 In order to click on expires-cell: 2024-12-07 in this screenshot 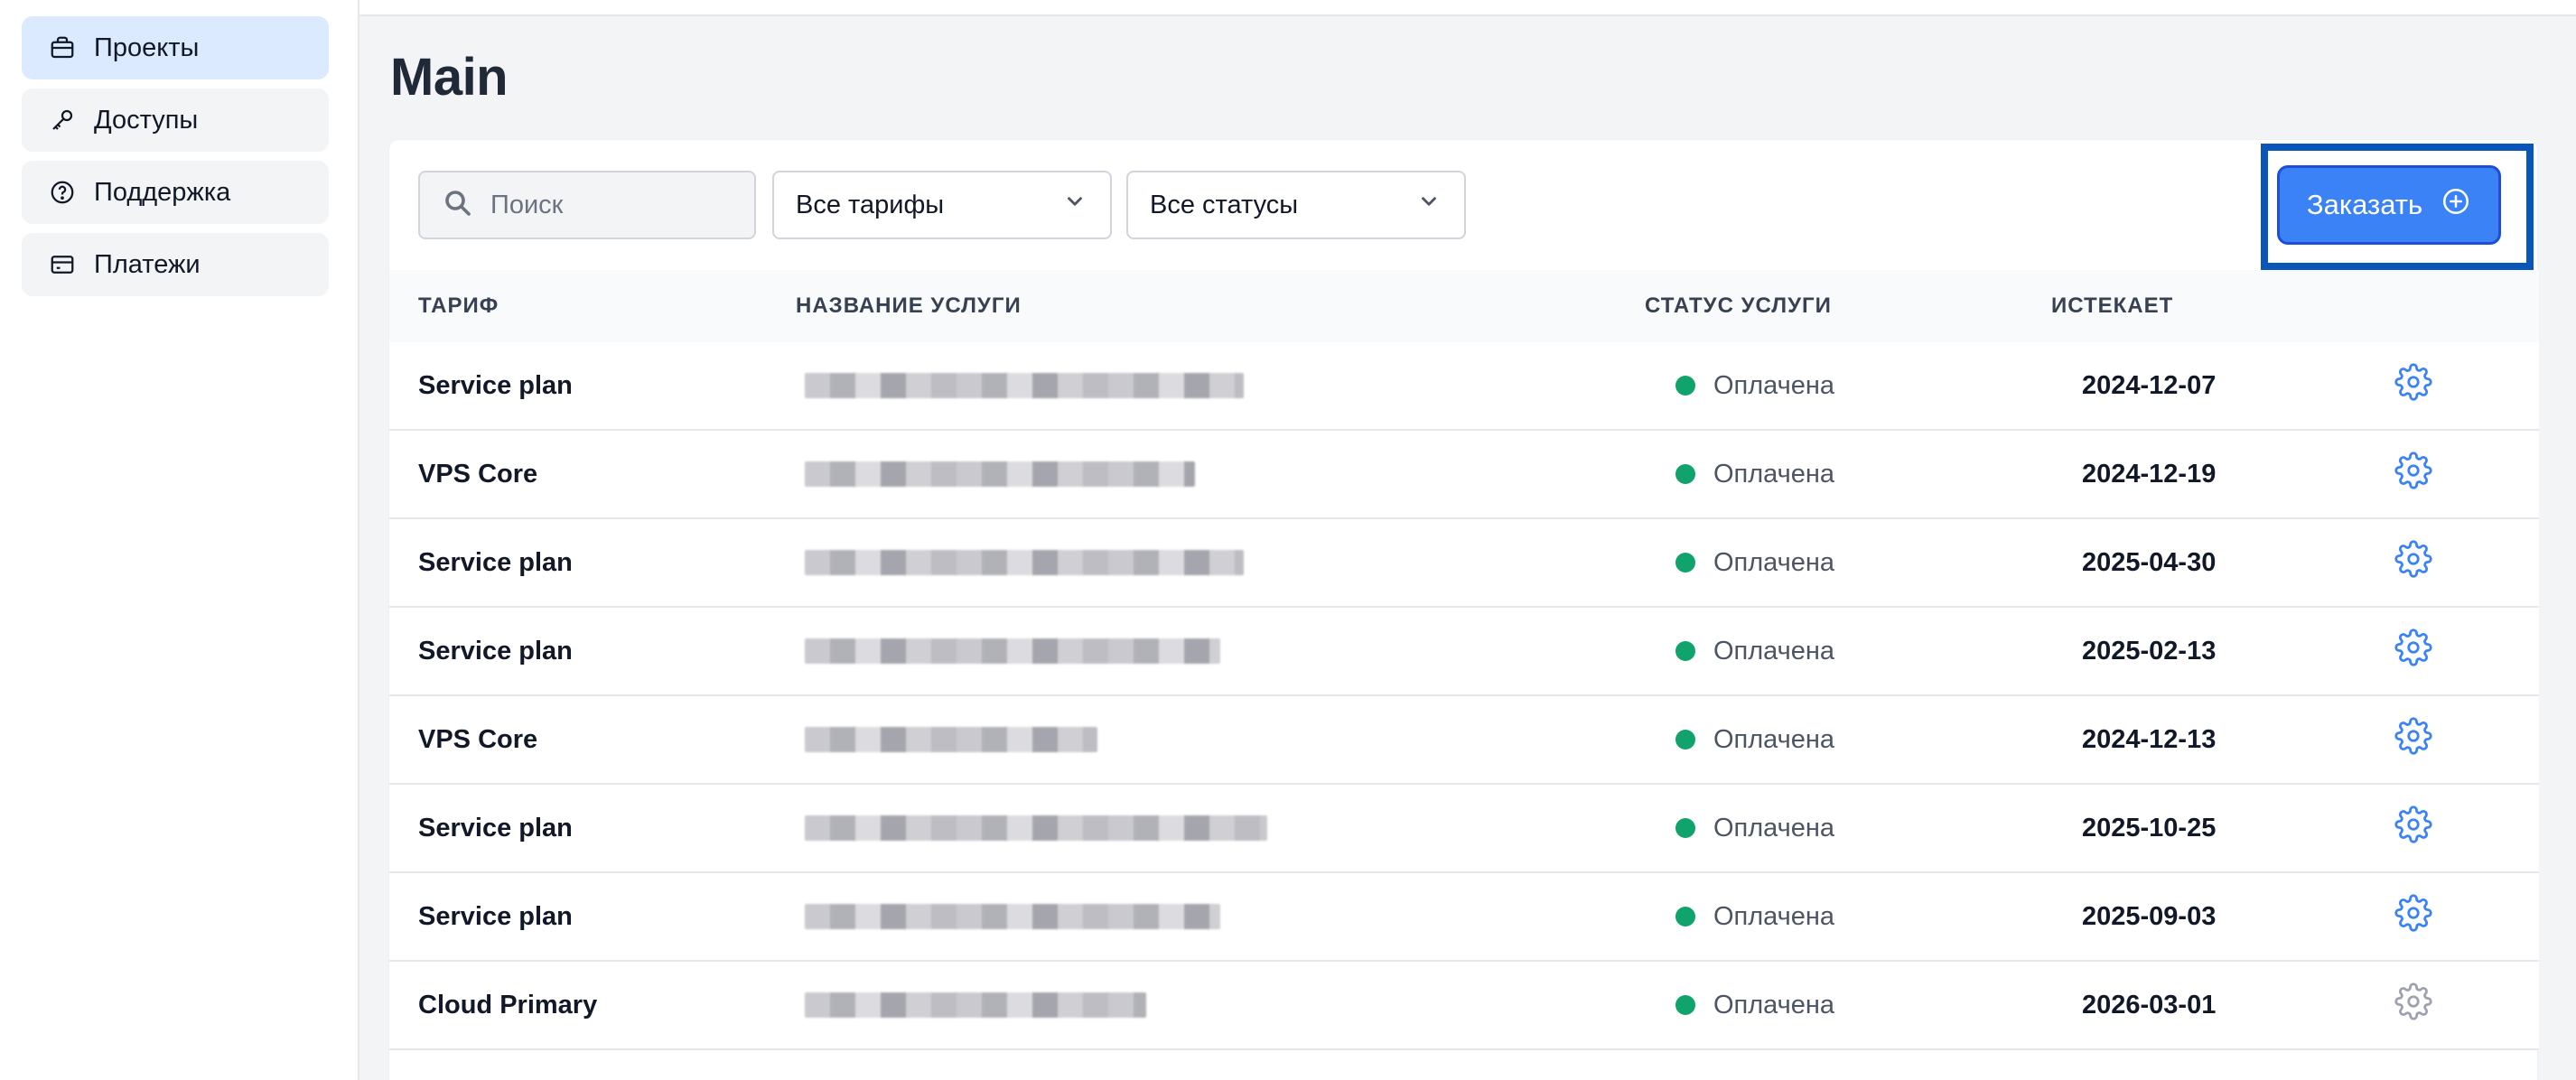, I will do `click(2149, 385)`.